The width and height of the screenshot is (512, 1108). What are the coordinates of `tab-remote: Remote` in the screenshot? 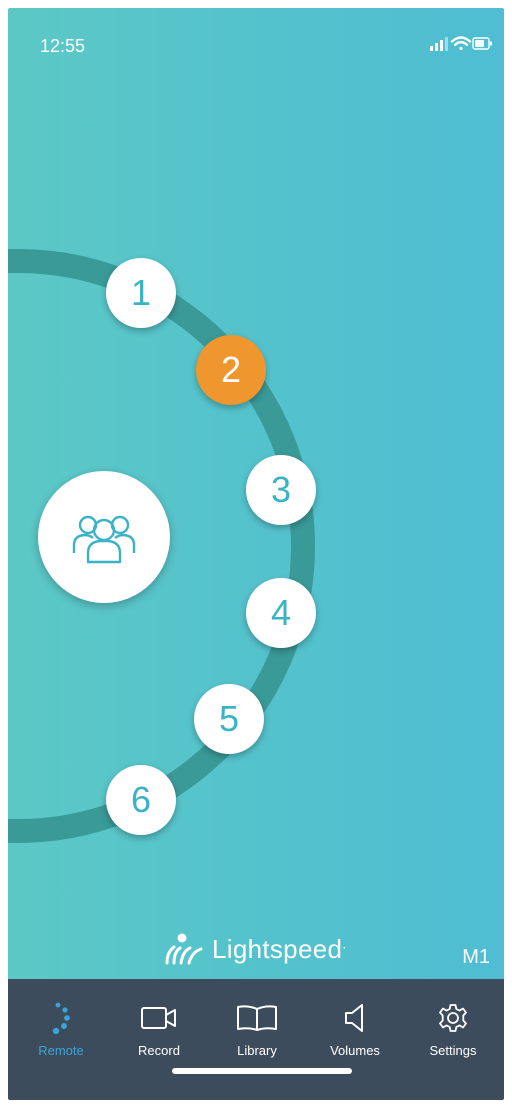 It's located at (61, 1029).